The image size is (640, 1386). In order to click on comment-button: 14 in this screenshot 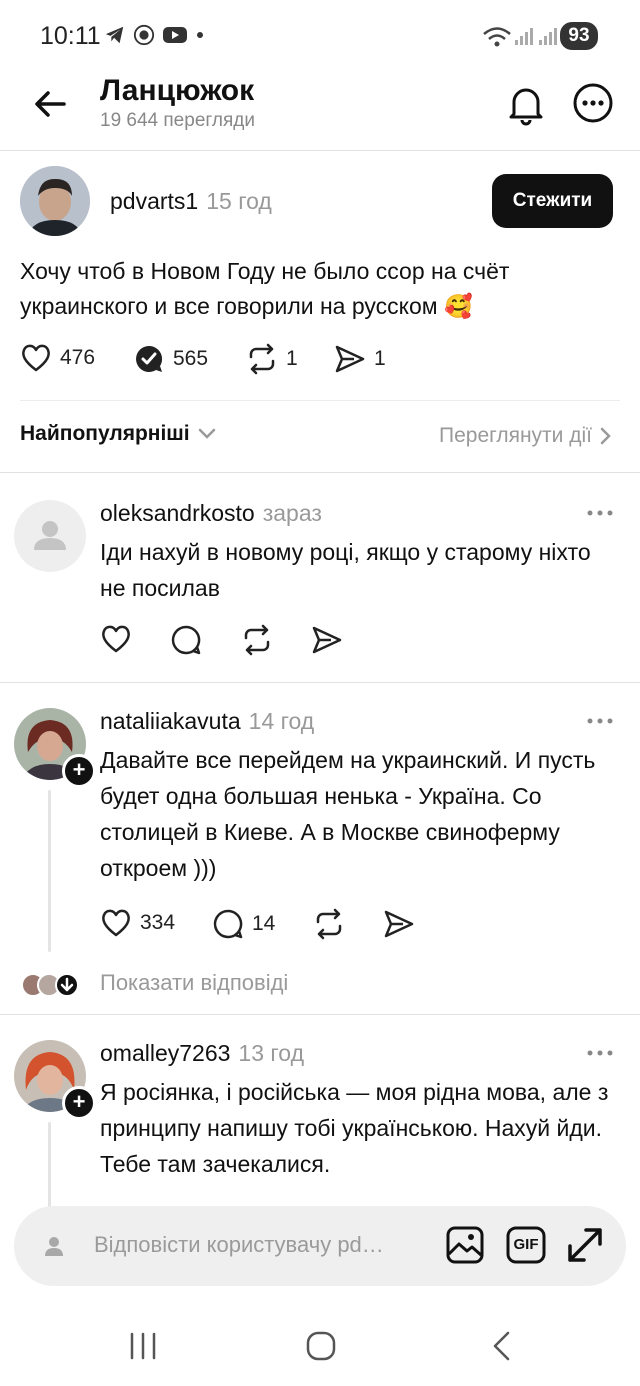, I will do `click(243, 924)`.